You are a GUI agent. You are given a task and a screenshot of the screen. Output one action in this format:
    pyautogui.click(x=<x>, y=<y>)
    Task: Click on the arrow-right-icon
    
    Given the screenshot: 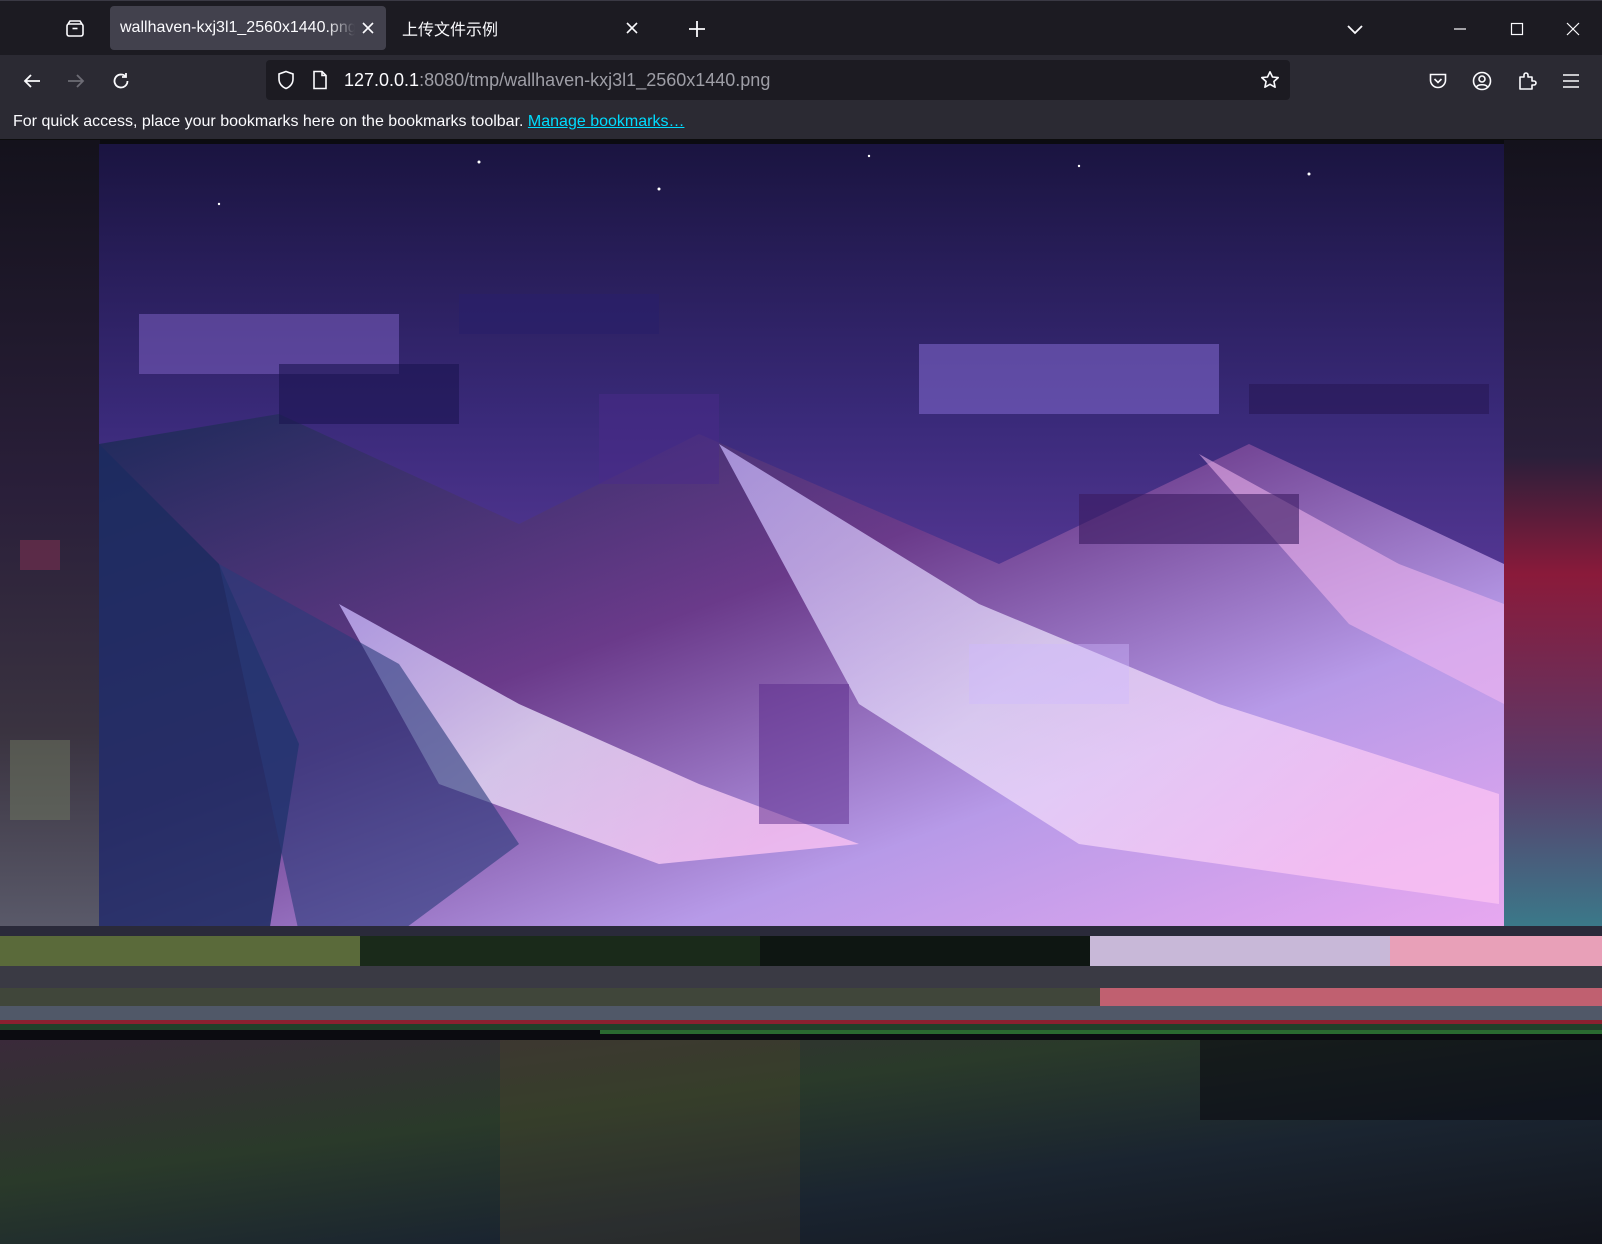 What is the action you would take?
    pyautogui.click(x=76, y=81)
    